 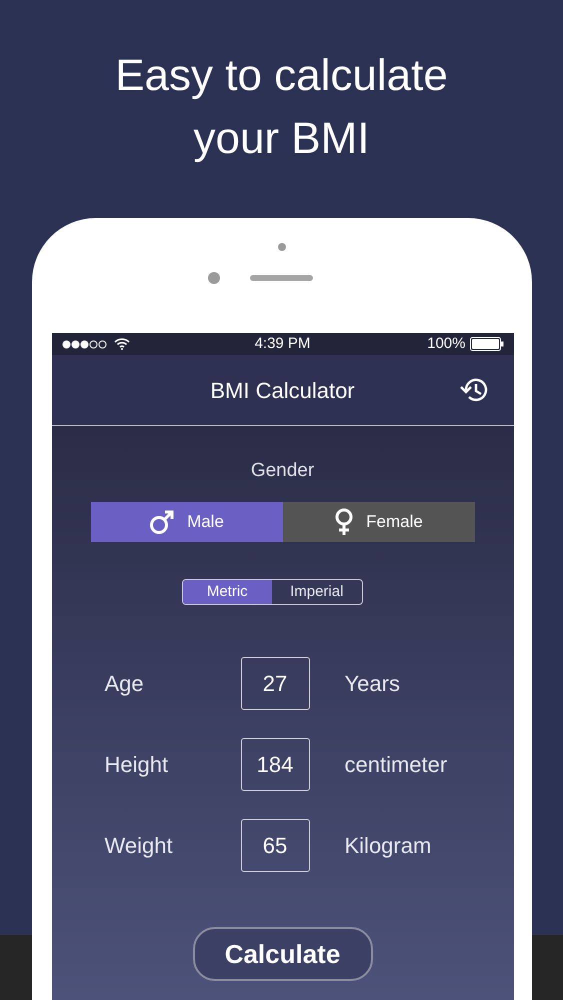 What do you see at coordinates (227, 592) in the screenshot?
I see `unit-tab: Metric` at bounding box center [227, 592].